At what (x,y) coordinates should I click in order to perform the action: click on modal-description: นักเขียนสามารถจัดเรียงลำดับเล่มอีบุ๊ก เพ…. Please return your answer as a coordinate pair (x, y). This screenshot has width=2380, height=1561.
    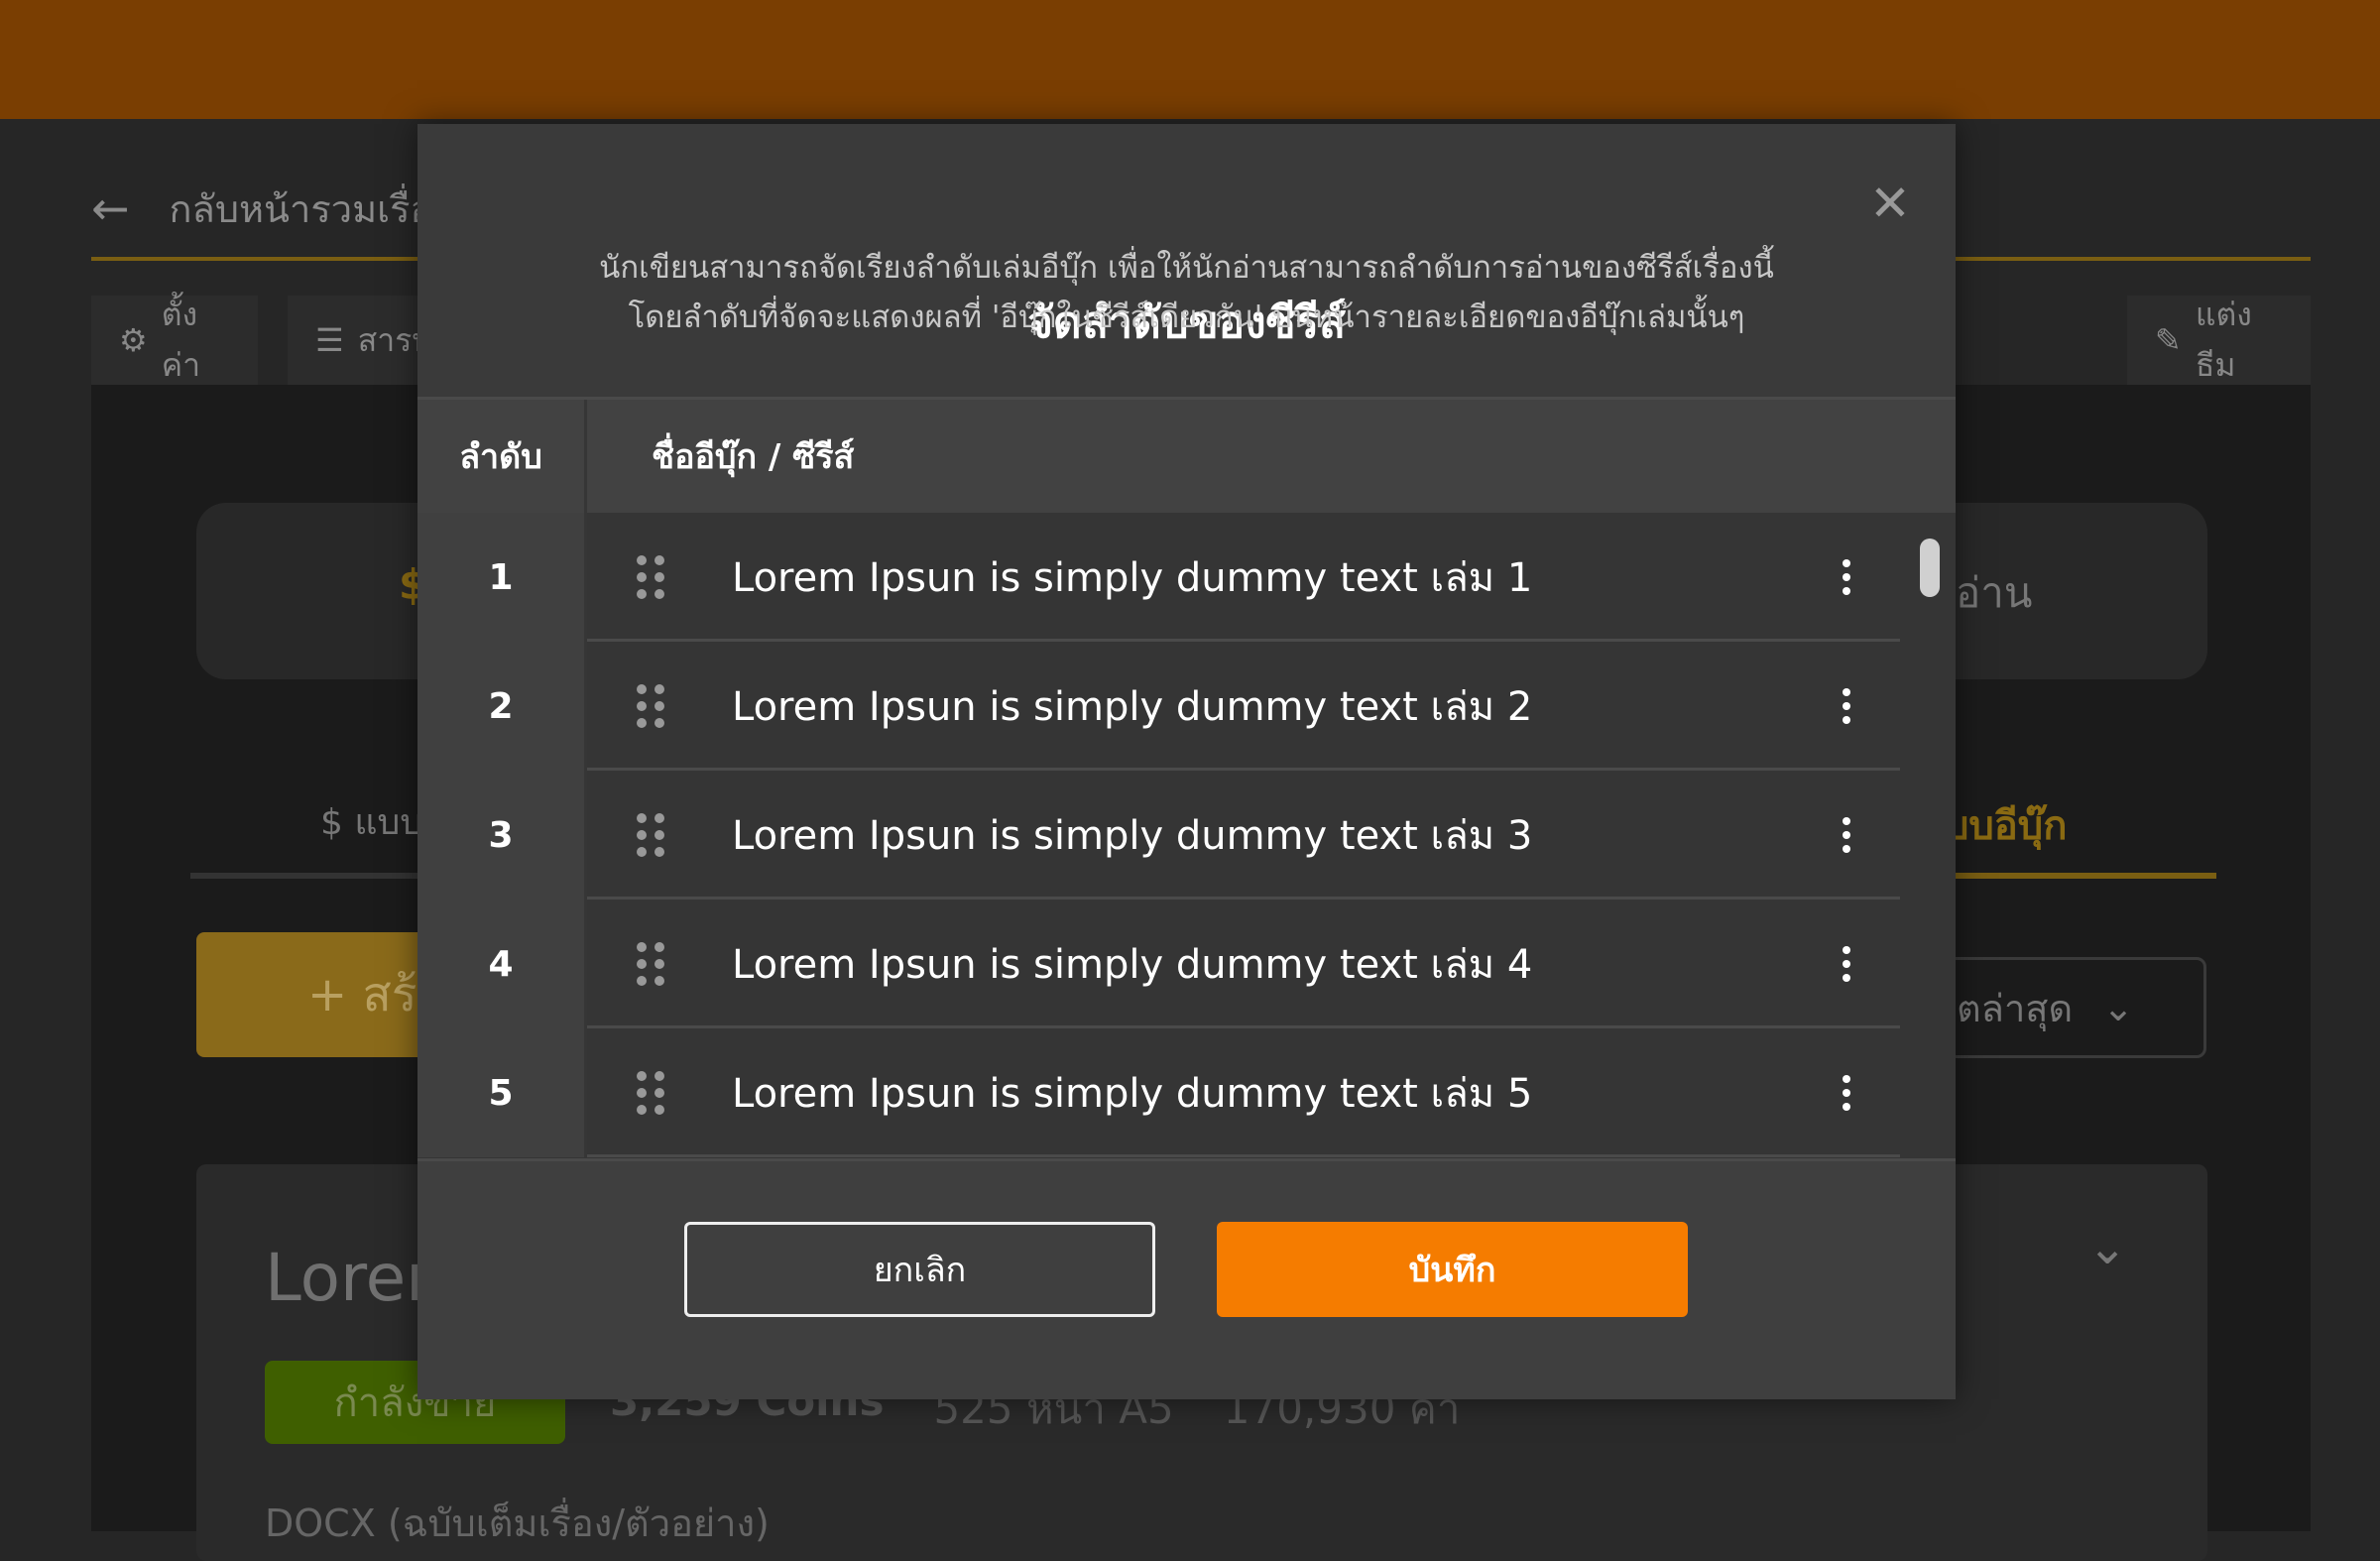
    Looking at the image, I should click on (1186, 292).